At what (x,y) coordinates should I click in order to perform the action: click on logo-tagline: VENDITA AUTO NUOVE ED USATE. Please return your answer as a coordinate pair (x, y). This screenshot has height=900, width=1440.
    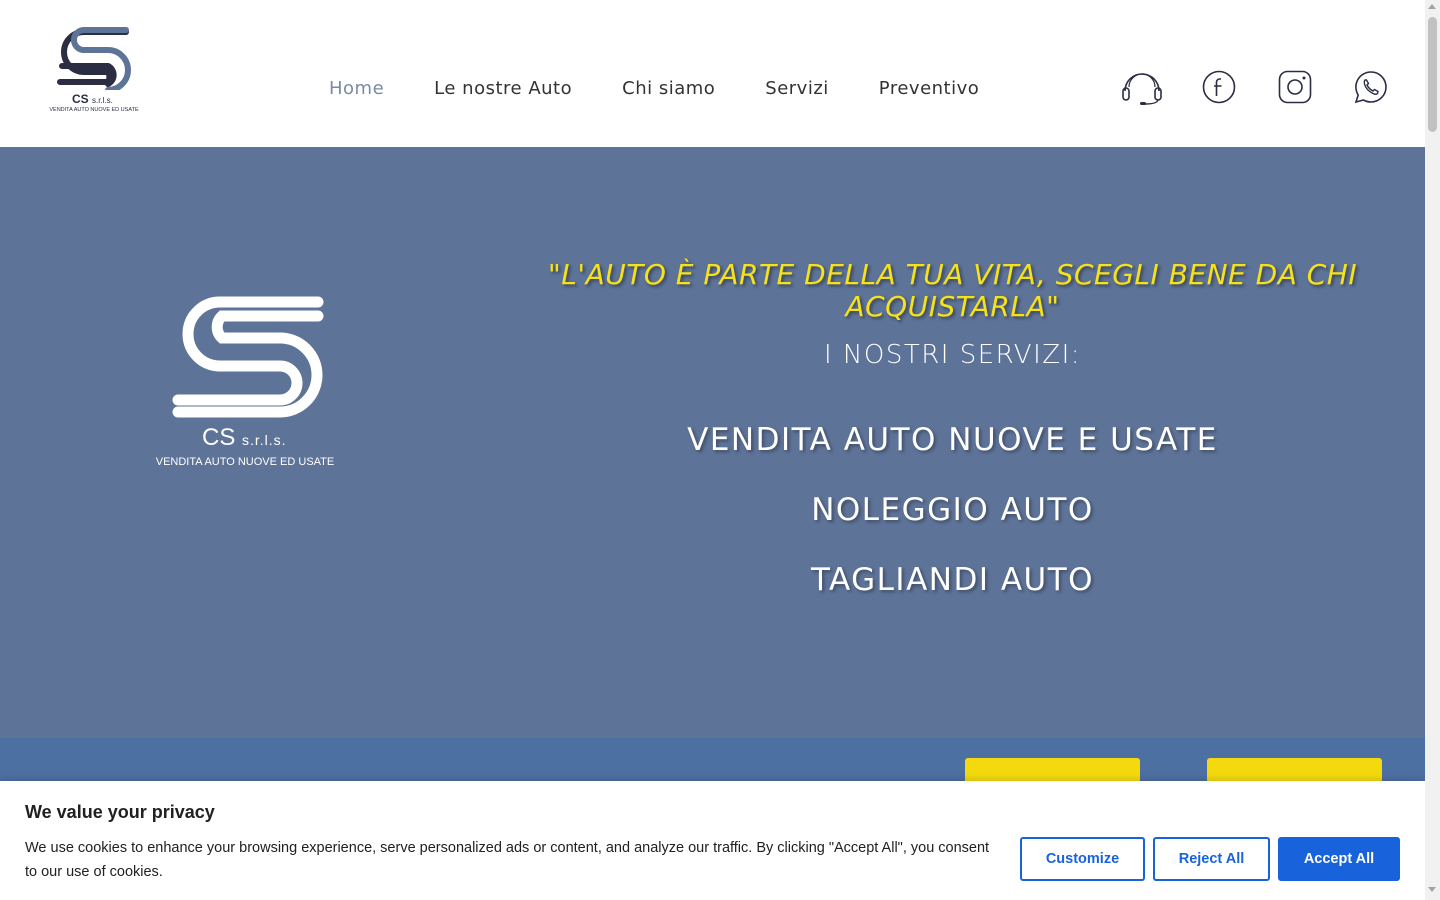
    Looking at the image, I should click on (94, 110).